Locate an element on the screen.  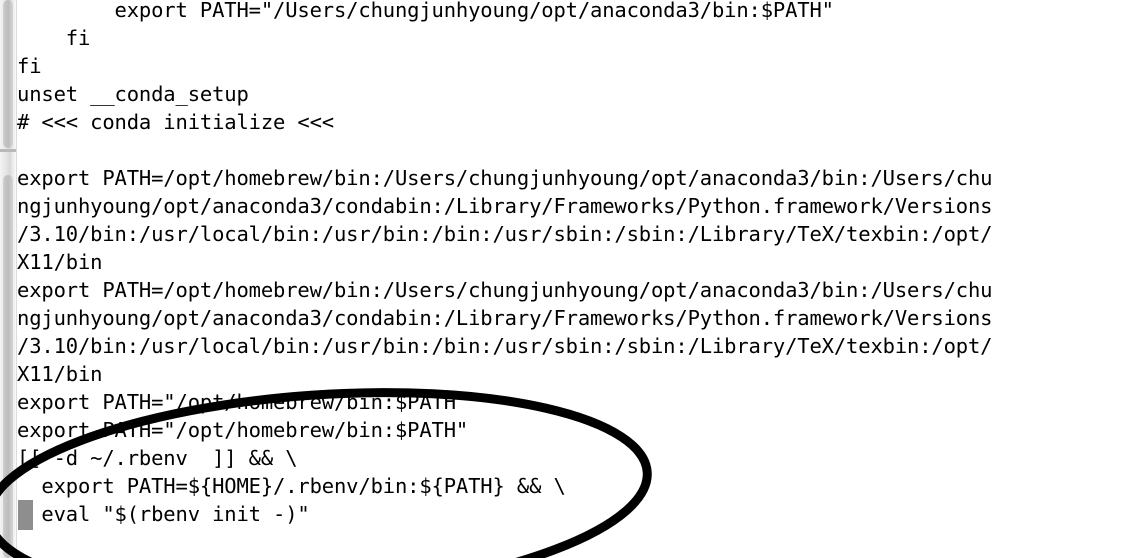
code-line: eval "$(rbenv init -)" is located at coordinates (163, 514).